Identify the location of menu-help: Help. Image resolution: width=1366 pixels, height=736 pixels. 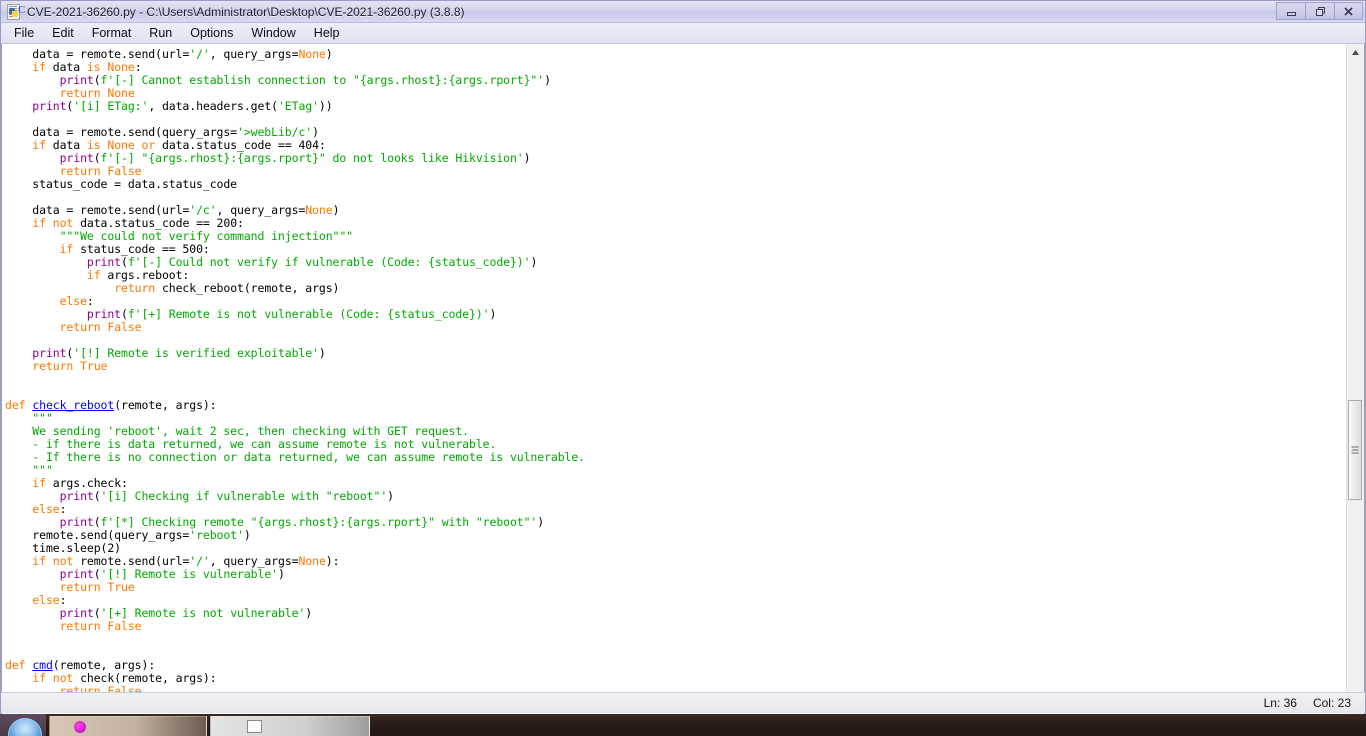
(327, 33).